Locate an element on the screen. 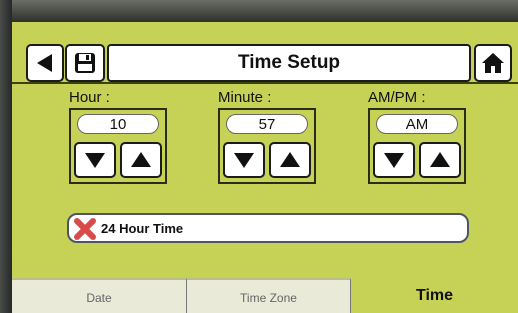 Image resolution: width=518 pixels, height=313 pixels. minute-down-button is located at coordinates (244, 160).